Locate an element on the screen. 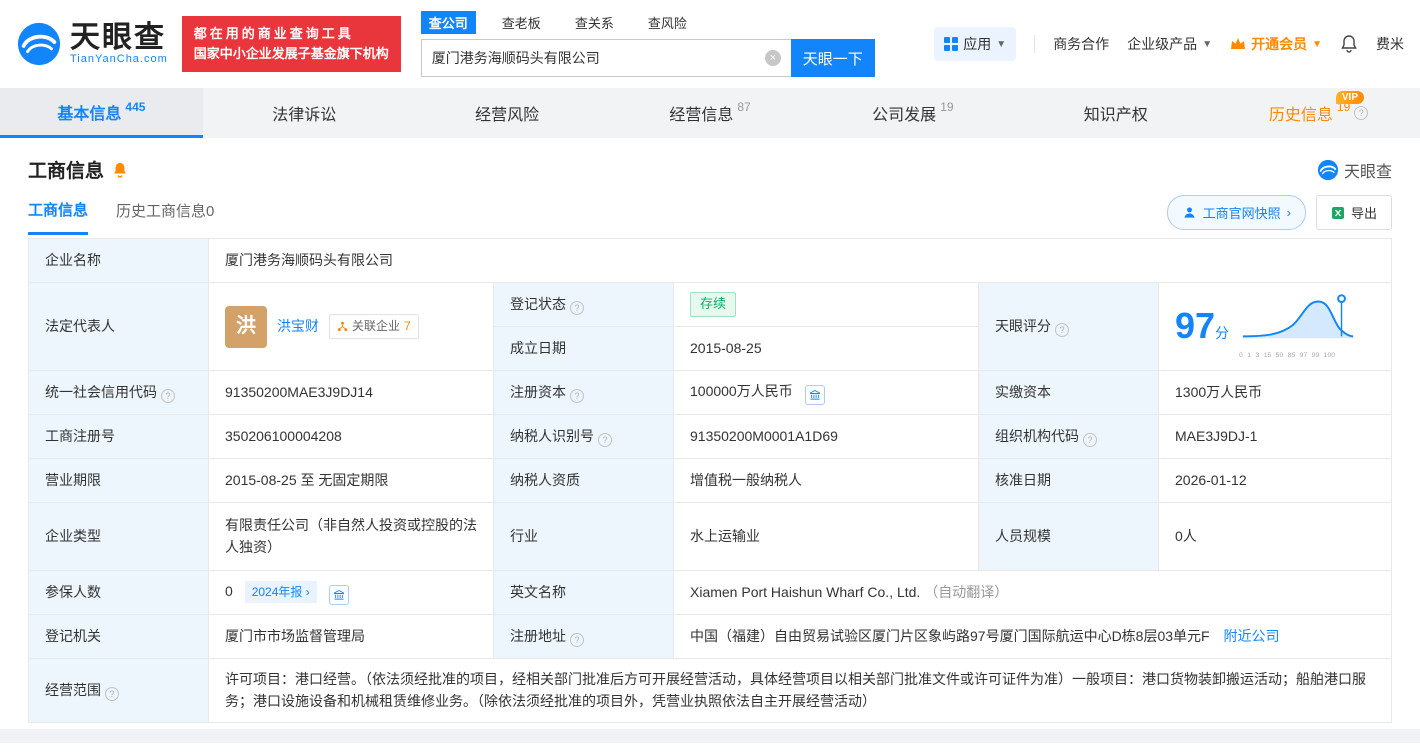 The image size is (1420, 756). company-type-label: 企业类型 is located at coordinates (118, 537).